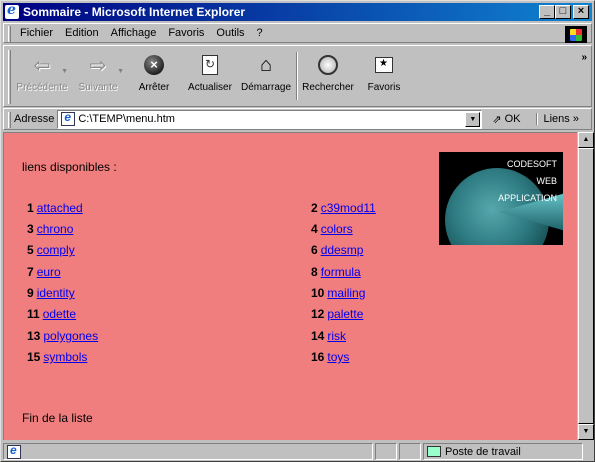  I want to click on forward-arrow-icon: ⇨, so click(98, 65).